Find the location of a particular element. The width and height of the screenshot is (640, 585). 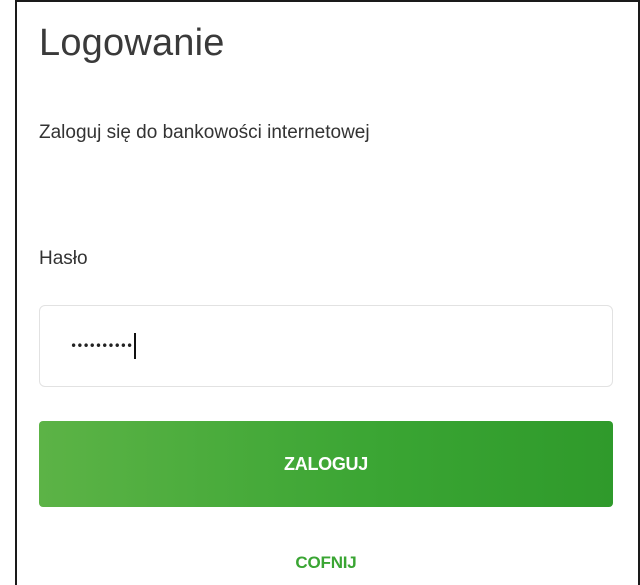

page-title: Logowanie is located at coordinates (132, 43).